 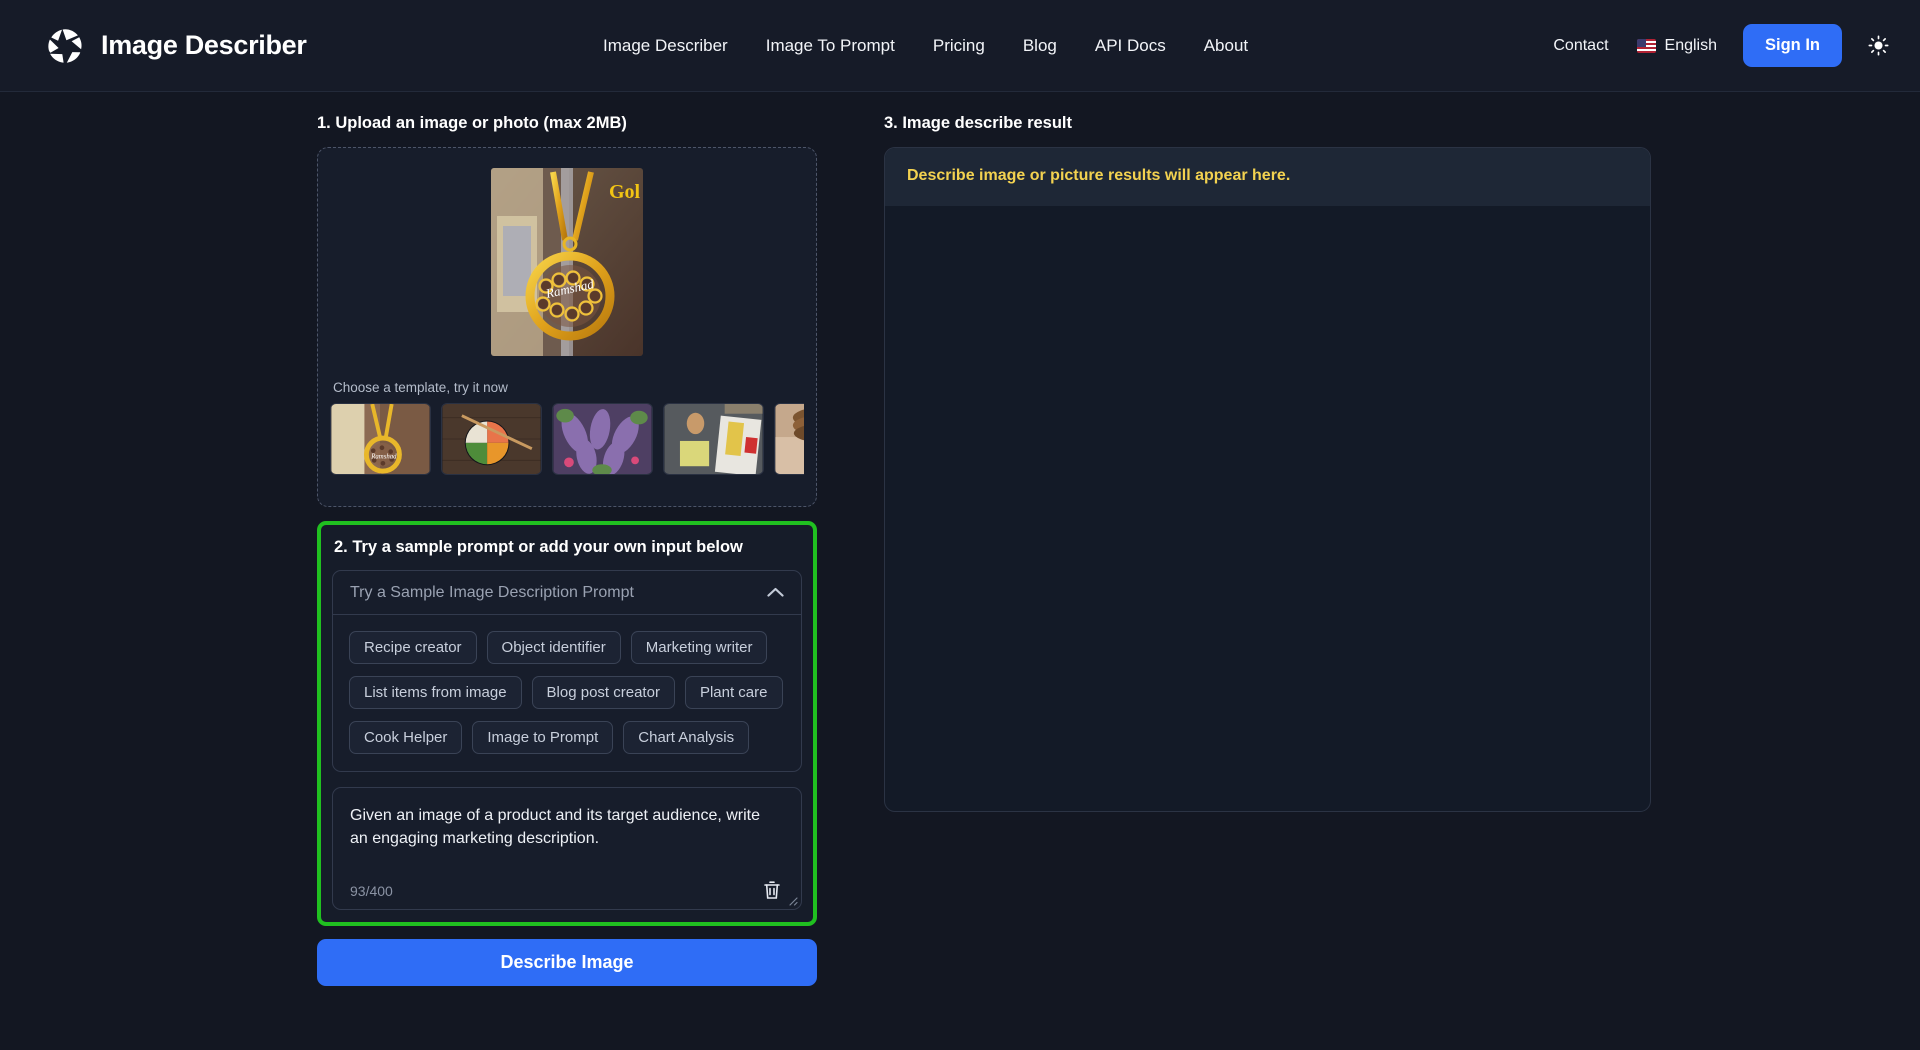 What do you see at coordinates (371, 891) in the screenshot?
I see `character-counter: 93/400` at bounding box center [371, 891].